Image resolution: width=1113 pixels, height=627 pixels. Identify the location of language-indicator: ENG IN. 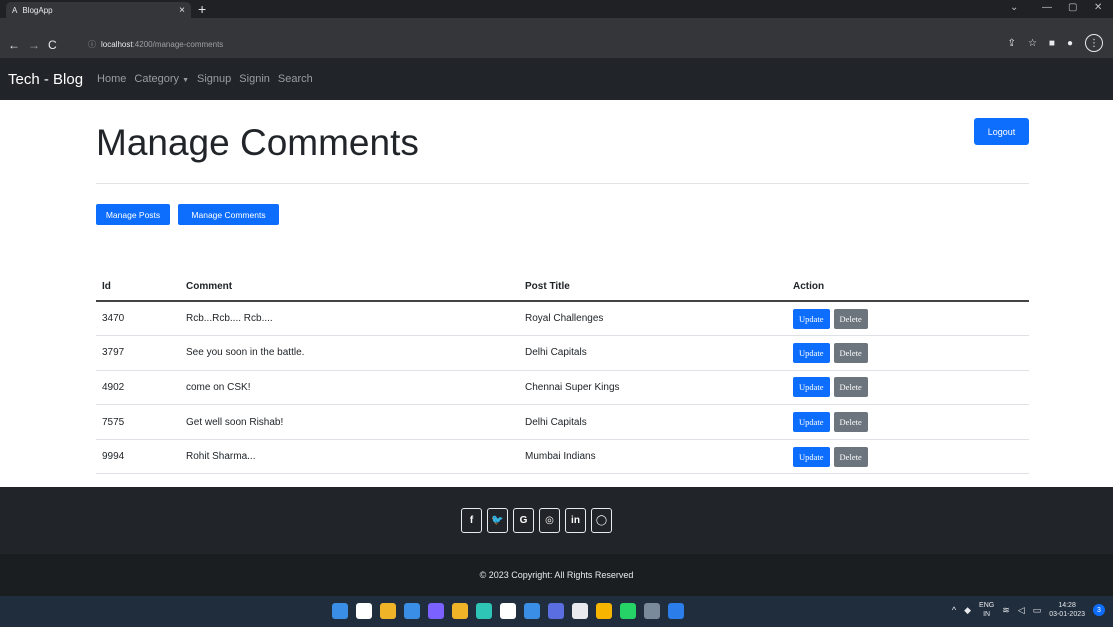
(986, 610).